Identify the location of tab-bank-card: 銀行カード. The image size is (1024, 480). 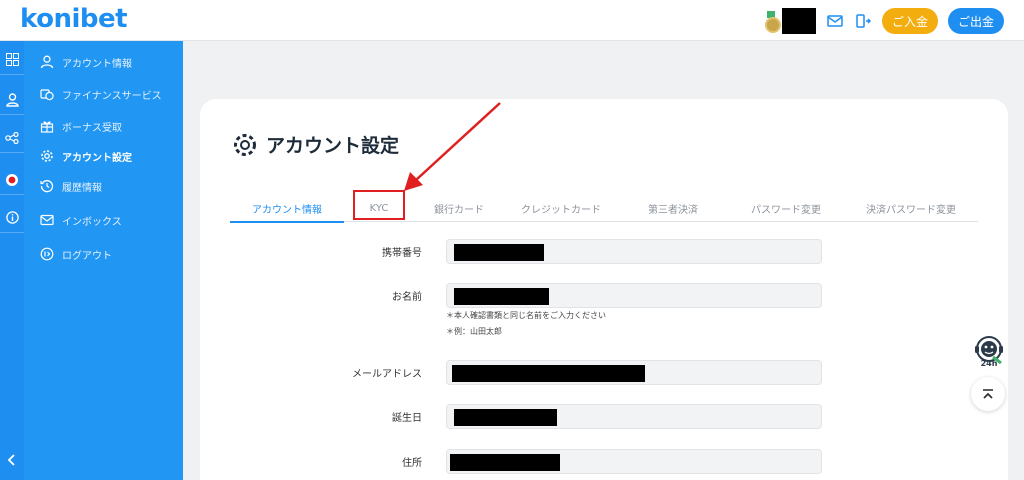
(459, 208).